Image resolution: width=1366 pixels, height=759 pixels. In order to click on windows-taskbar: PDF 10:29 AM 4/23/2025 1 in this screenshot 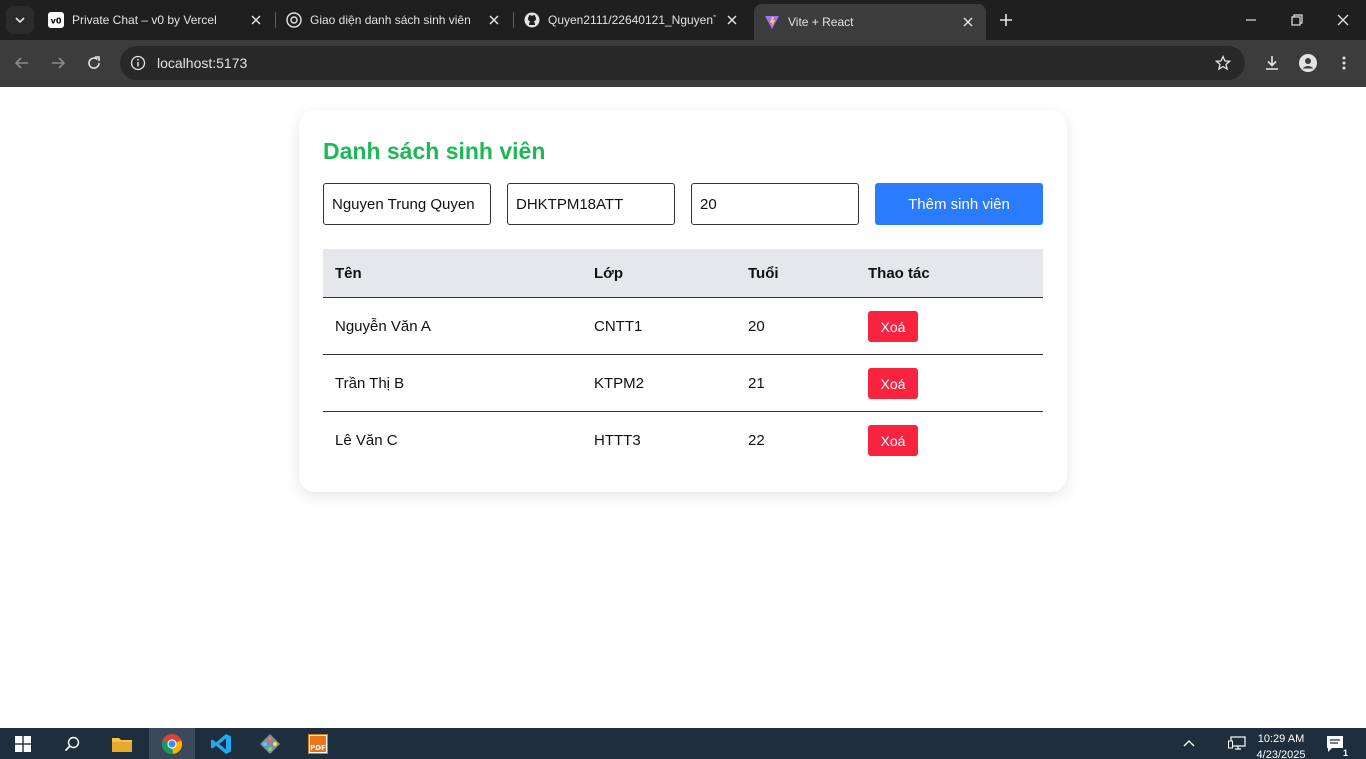, I will do `click(683, 743)`.